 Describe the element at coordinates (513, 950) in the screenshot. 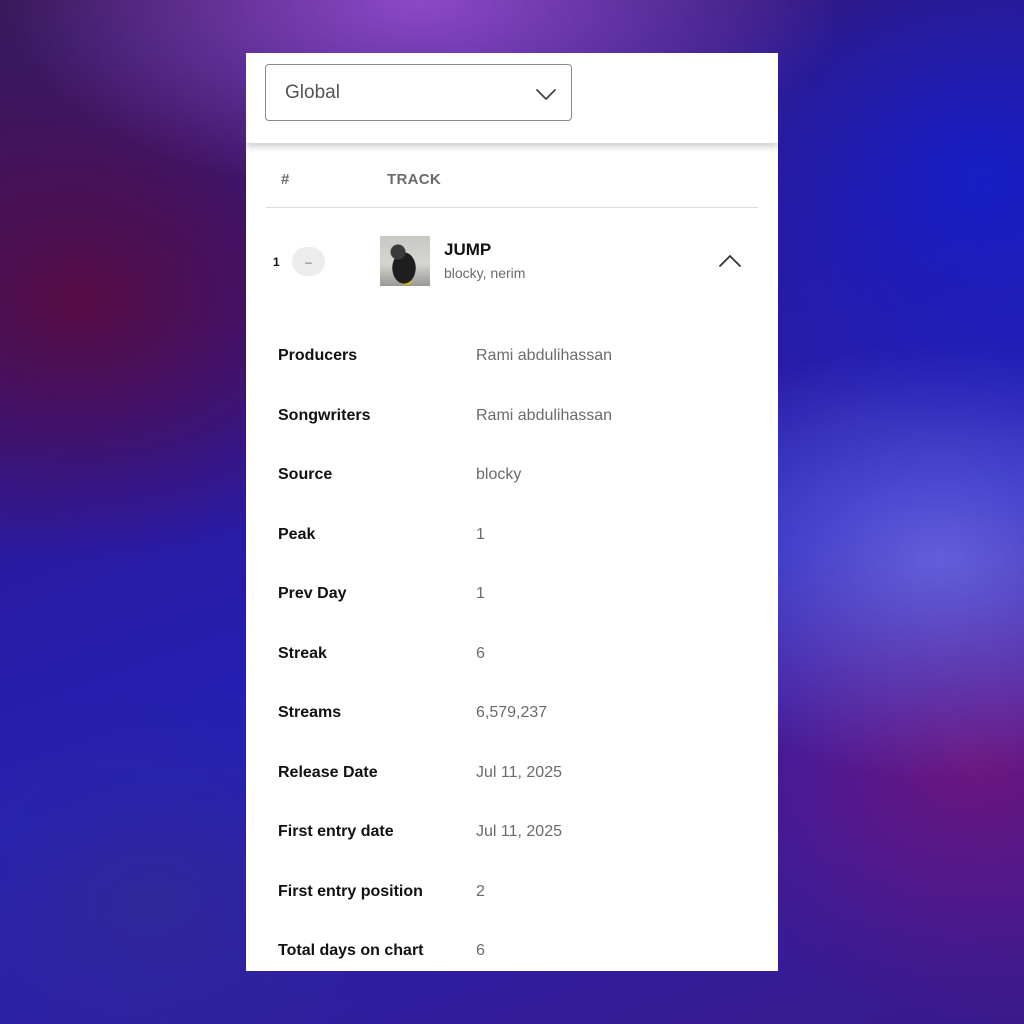

I see `detail-row-total-days-on-chart: Total days on chart 6` at that location.